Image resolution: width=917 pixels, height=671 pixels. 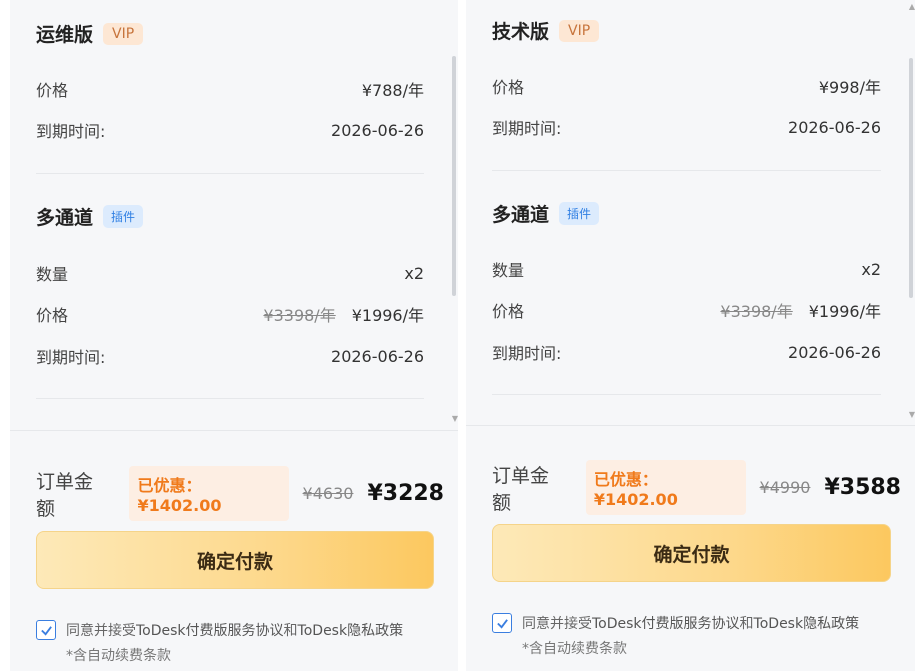 I want to click on order-total: ¥3588, so click(x=862, y=487).